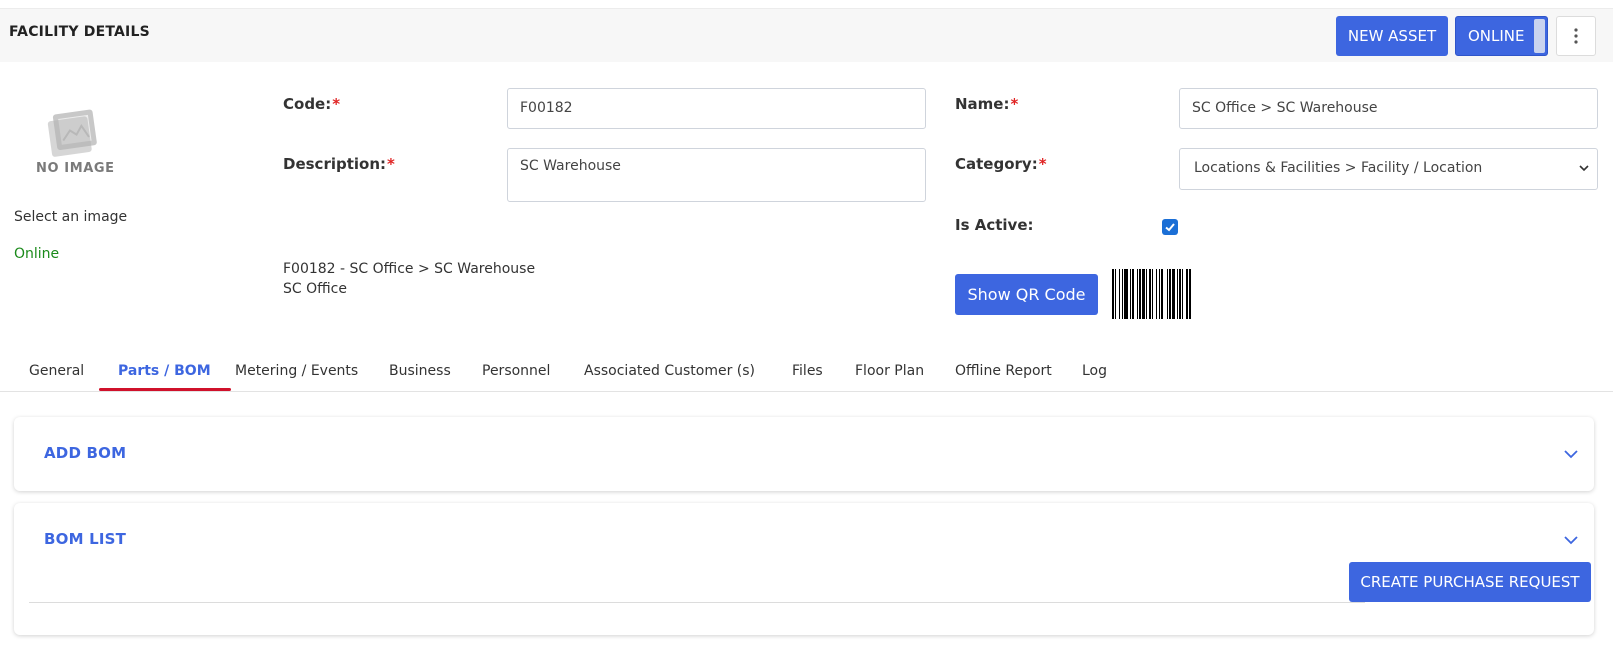 Image resolution: width=1613 pixels, height=650 pixels. What do you see at coordinates (804, 454) in the screenshot?
I see `add-bom-panel: ADD BOM` at bounding box center [804, 454].